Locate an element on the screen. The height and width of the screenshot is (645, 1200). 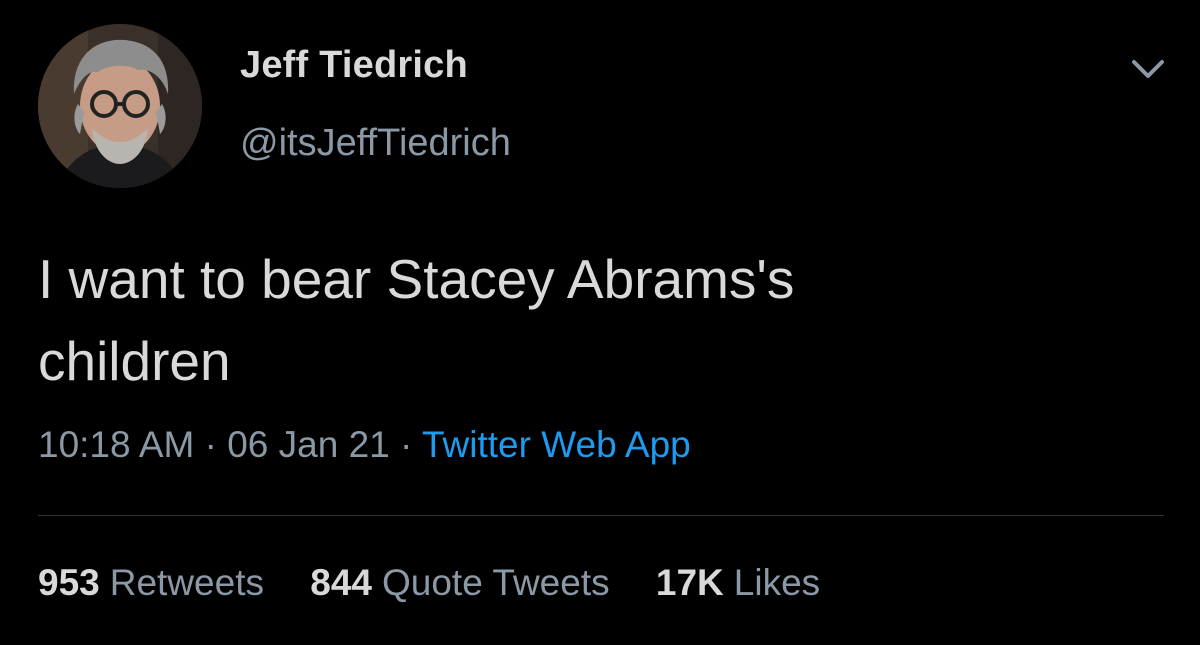
tweet-source-link: Twitter Web App is located at coordinates (556, 444).